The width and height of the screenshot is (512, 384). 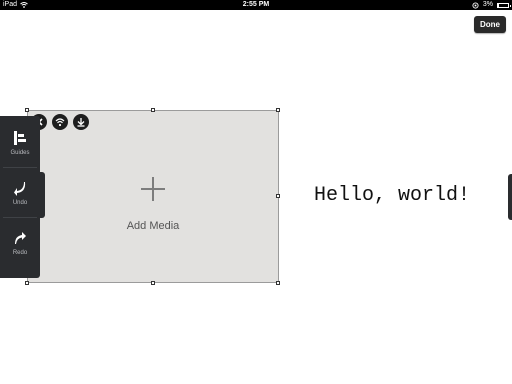 I want to click on wifi-icon, so click(x=60, y=122).